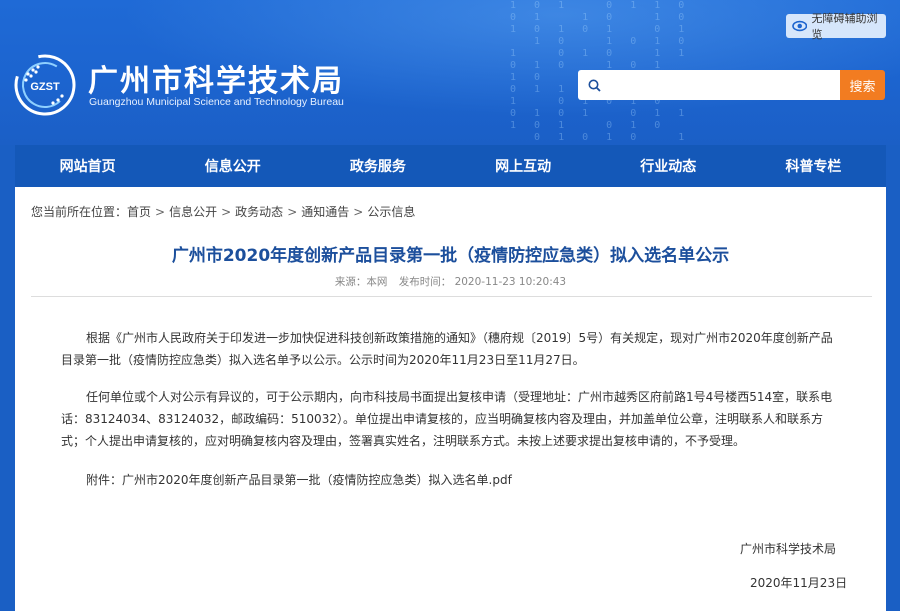 The height and width of the screenshot is (611, 900). I want to click on site-title: 广州市科学技术局, so click(216, 81).